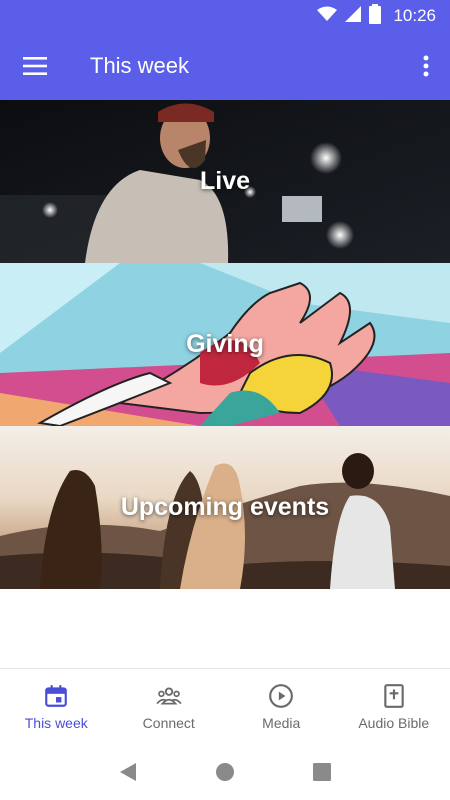  What do you see at coordinates (225, 66) in the screenshot?
I see `app-bar: This week` at bounding box center [225, 66].